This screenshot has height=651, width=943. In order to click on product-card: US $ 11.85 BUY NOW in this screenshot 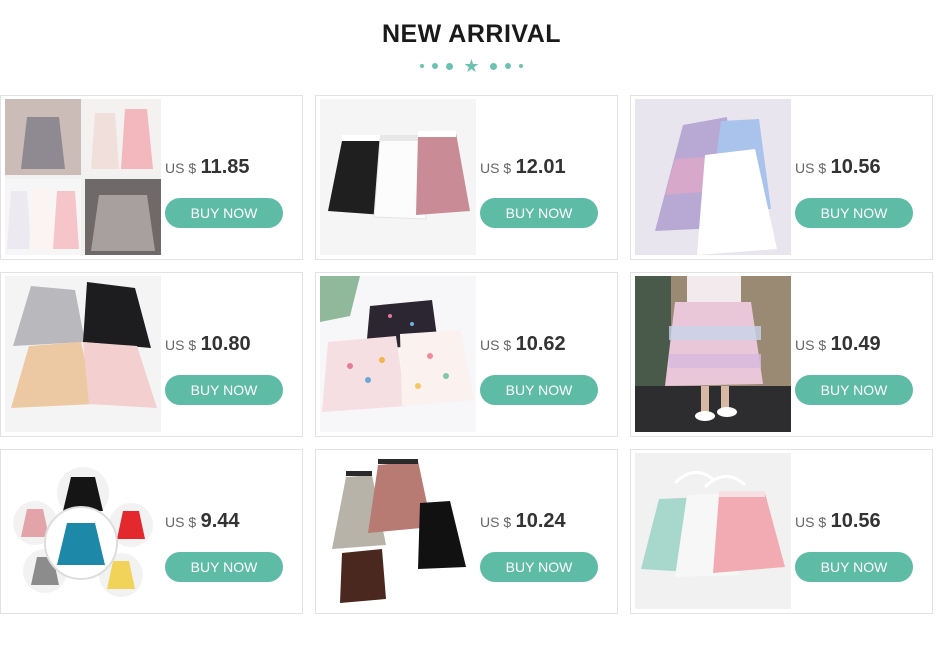, I will do `click(151, 177)`.